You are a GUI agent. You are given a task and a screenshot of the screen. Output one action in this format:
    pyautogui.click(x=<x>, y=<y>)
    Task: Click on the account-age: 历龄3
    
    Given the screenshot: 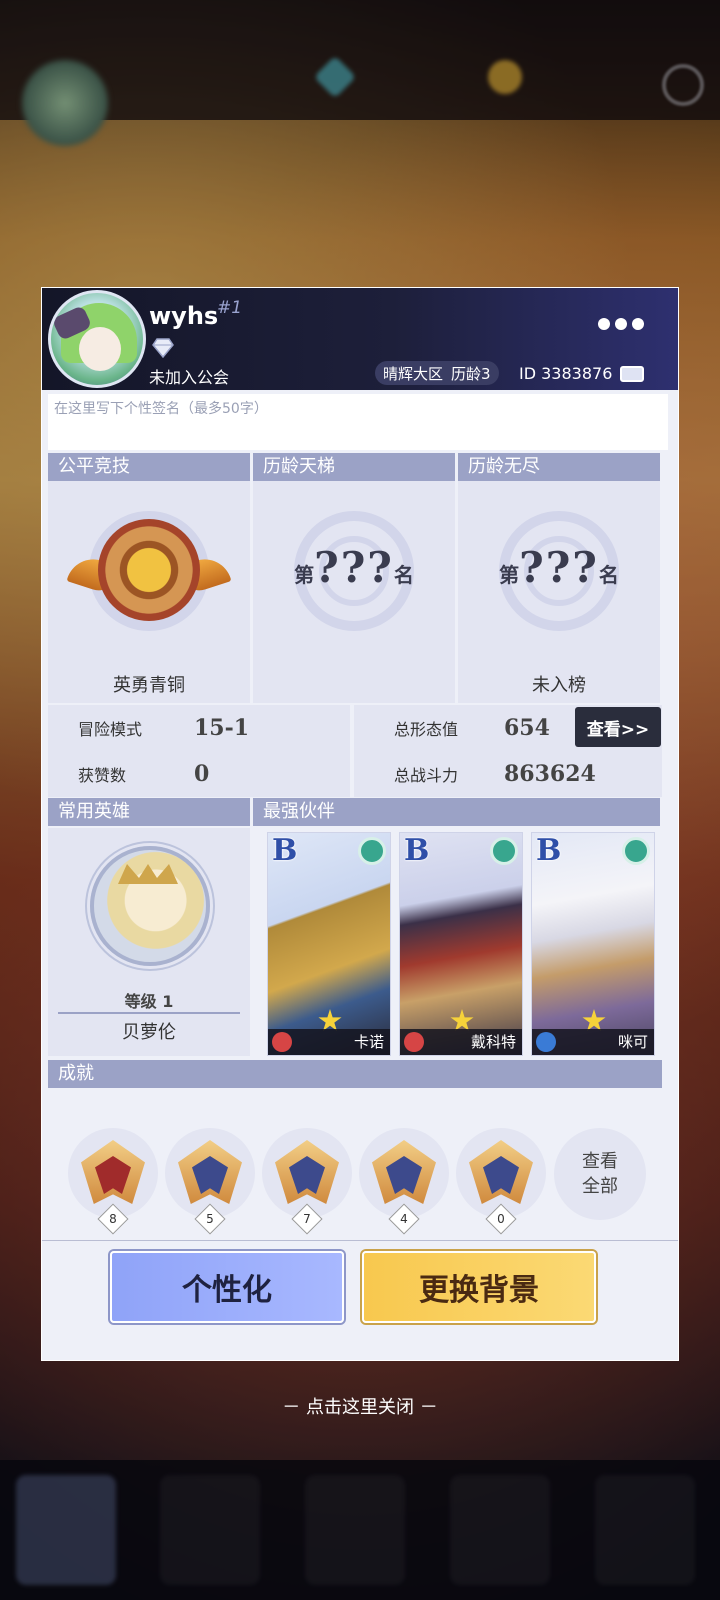 What is the action you would take?
    pyautogui.click(x=471, y=373)
    